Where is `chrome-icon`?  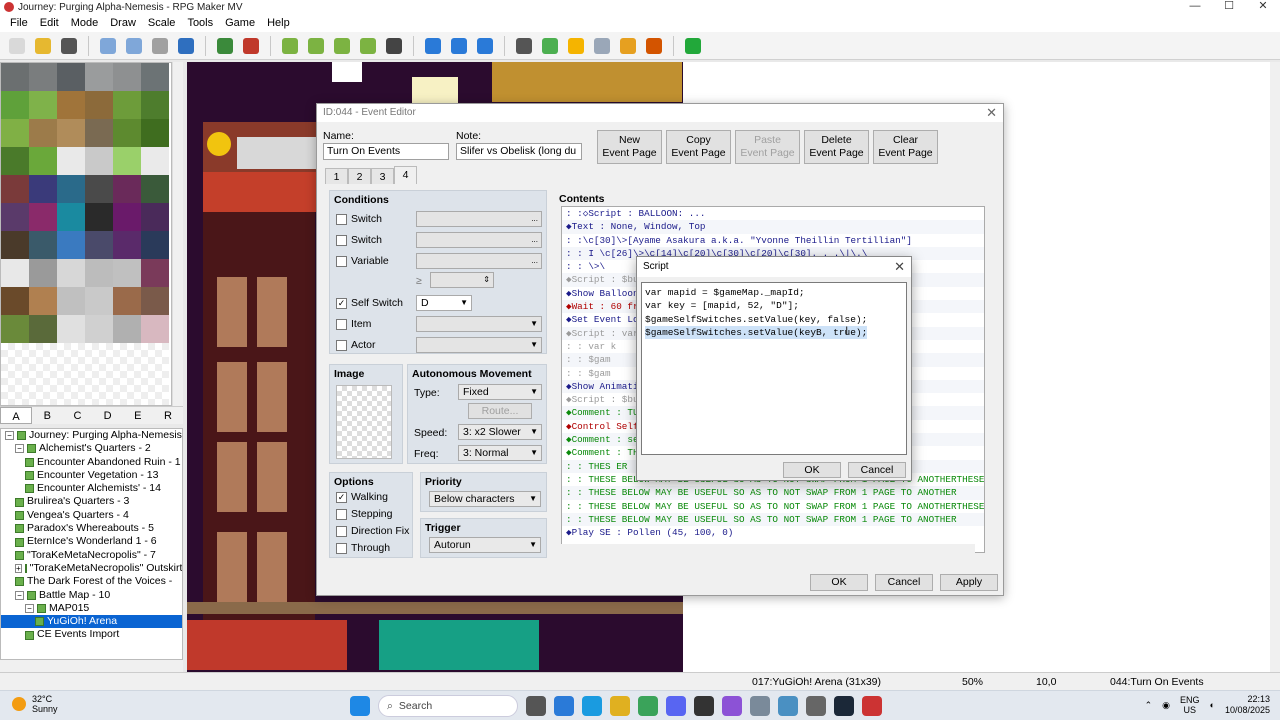 chrome-icon is located at coordinates (648, 706).